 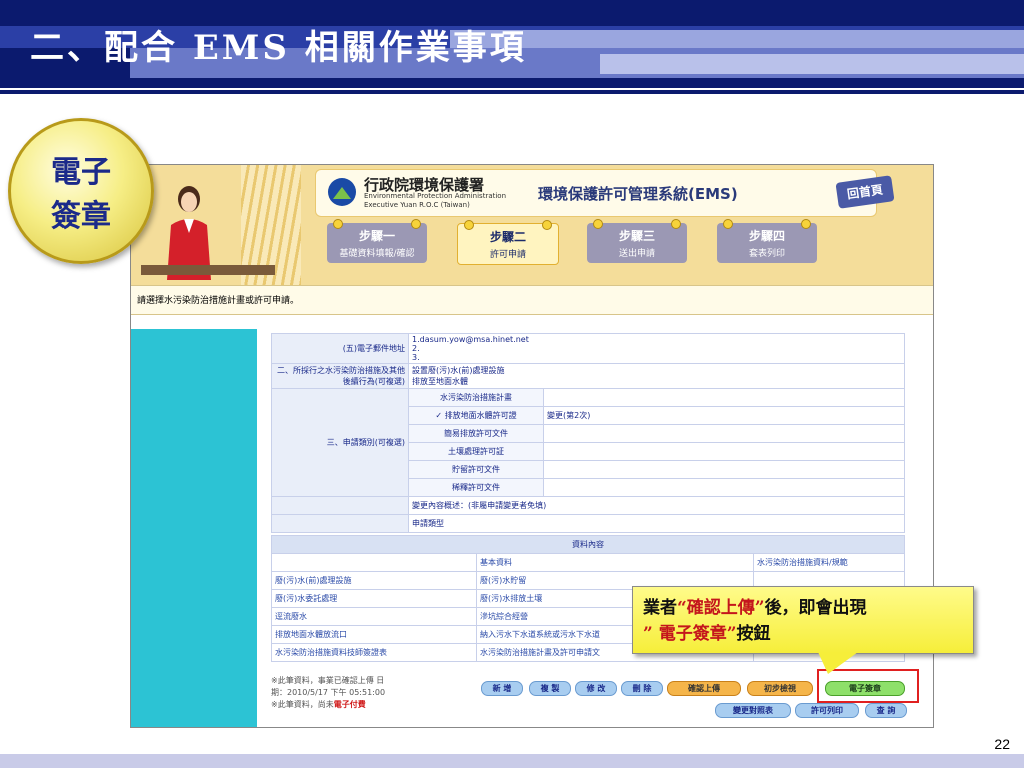 I want to click on category-label: 三、申請類別(可複選), so click(x=340, y=442).